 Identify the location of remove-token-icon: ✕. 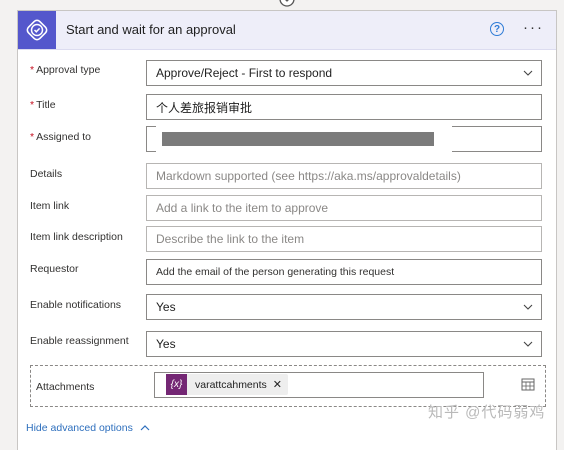
(280, 384).